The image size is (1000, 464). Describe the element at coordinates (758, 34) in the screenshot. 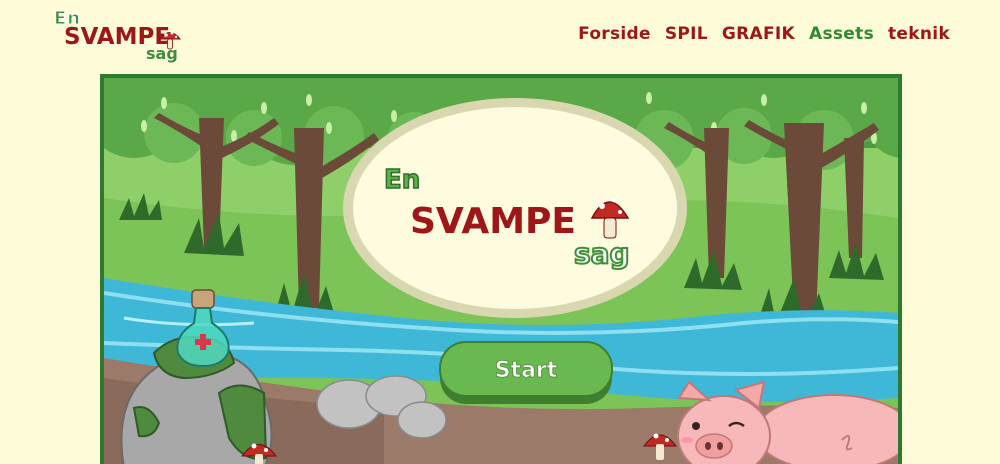

I see `nav-grafik: GRAFIK` at that location.